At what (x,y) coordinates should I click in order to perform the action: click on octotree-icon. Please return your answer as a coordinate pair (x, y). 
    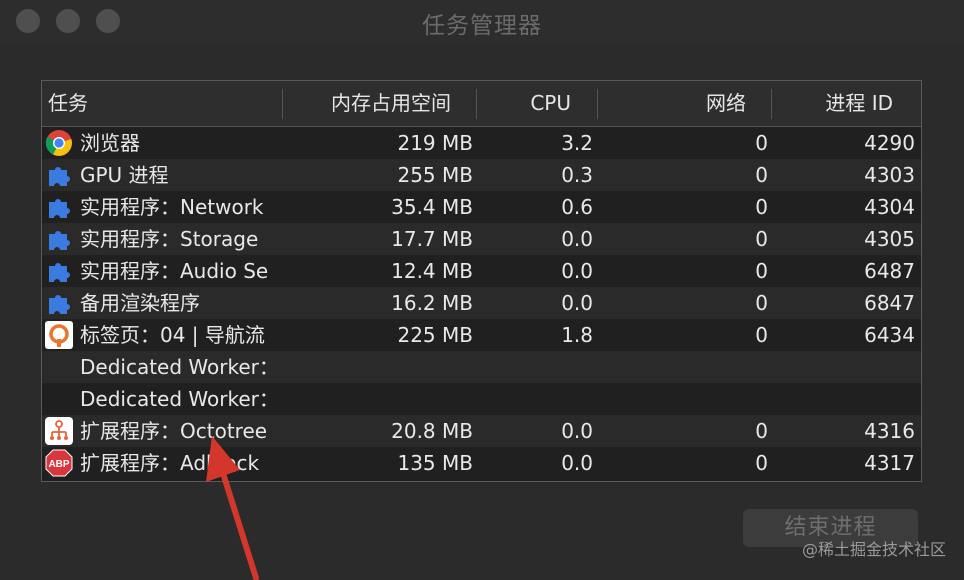
    Looking at the image, I should click on (59, 431).